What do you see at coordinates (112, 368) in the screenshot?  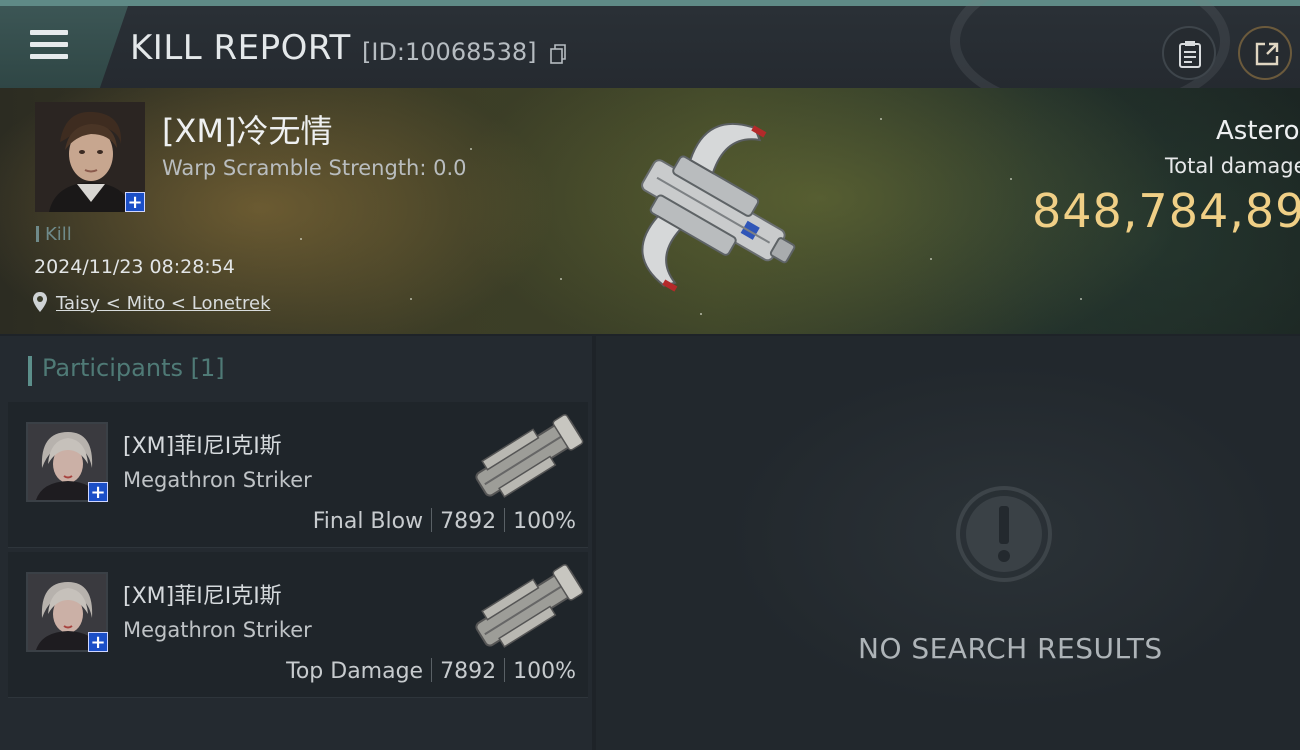 I see `participants-label: Participants` at bounding box center [112, 368].